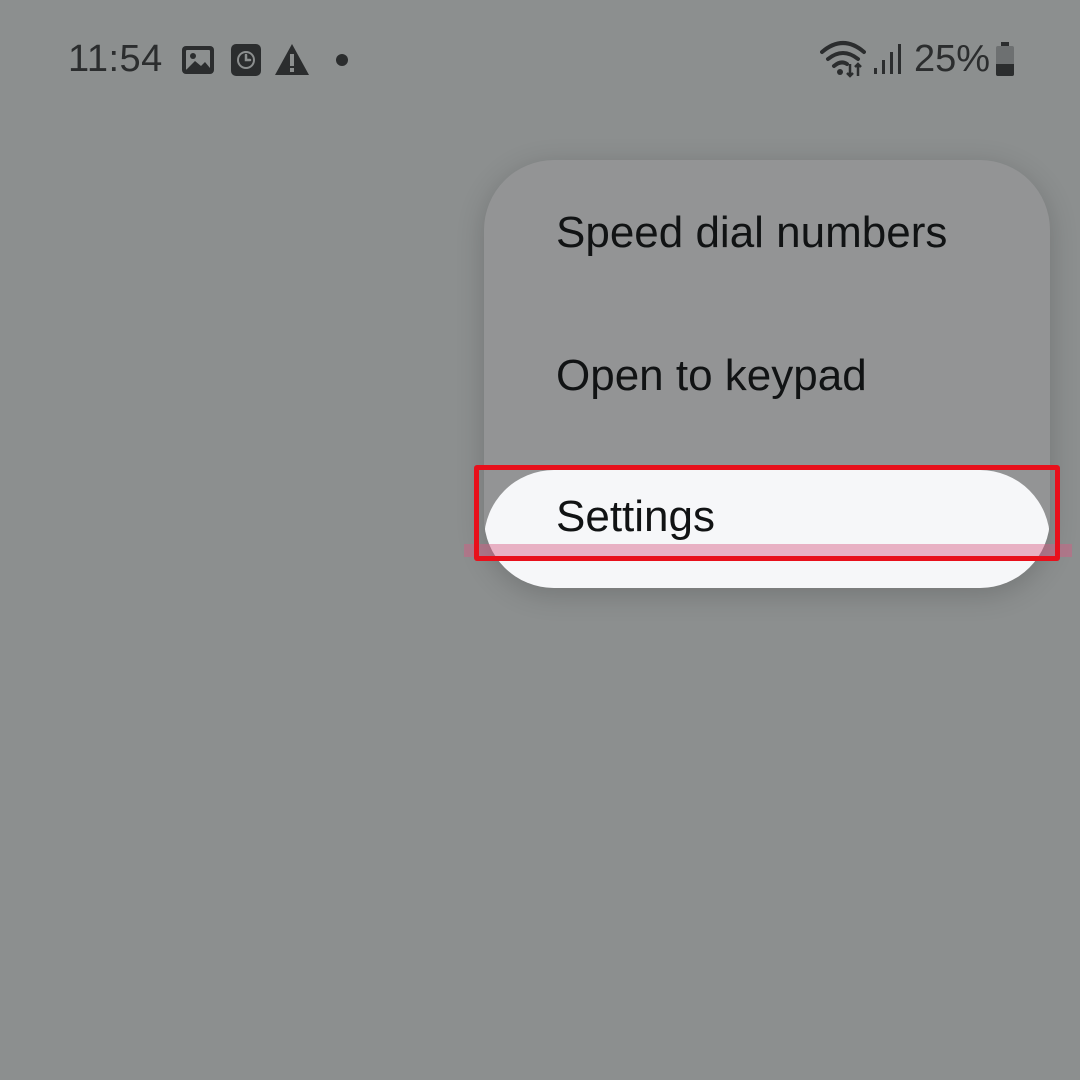 The width and height of the screenshot is (1080, 1080). What do you see at coordinates (198, 60) in the screenshot?
I see `image-icon` at bounding box center [198, 60].